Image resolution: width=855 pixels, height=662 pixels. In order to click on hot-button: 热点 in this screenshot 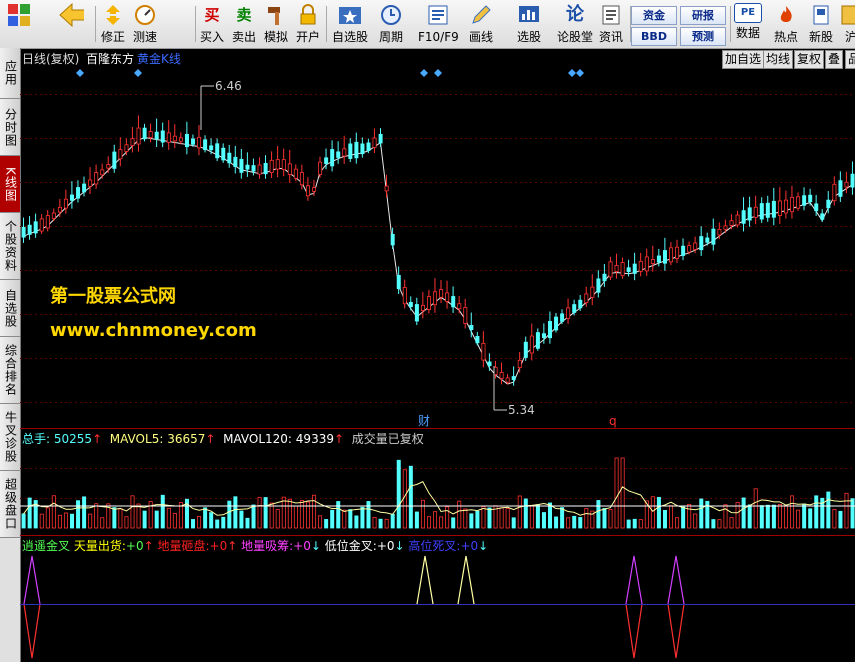, I will do `click(786, 25)`.